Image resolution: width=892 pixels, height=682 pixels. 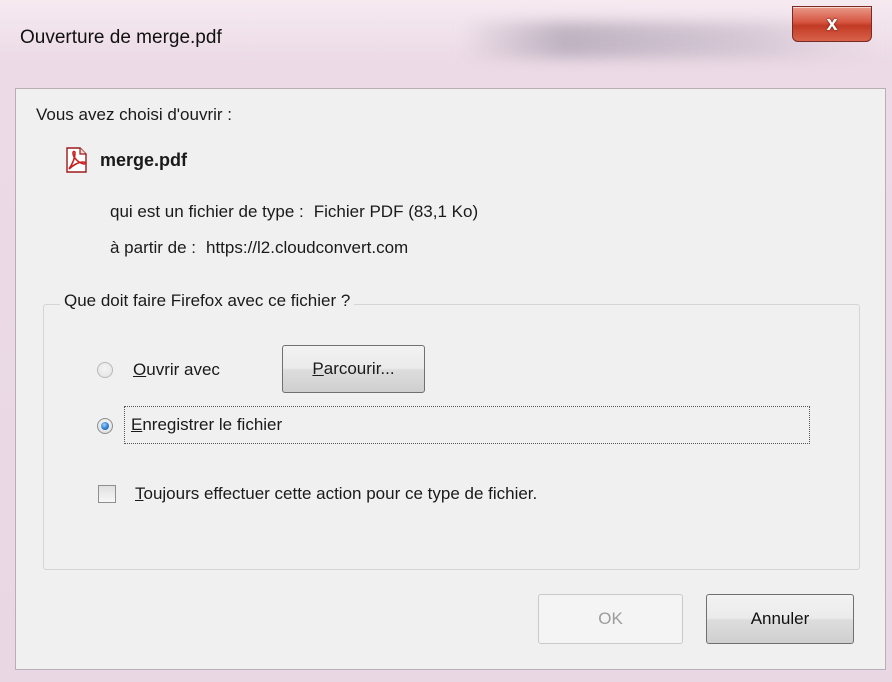 I want to click on file-source-label: à partir de :, so click(x=153, y=247).